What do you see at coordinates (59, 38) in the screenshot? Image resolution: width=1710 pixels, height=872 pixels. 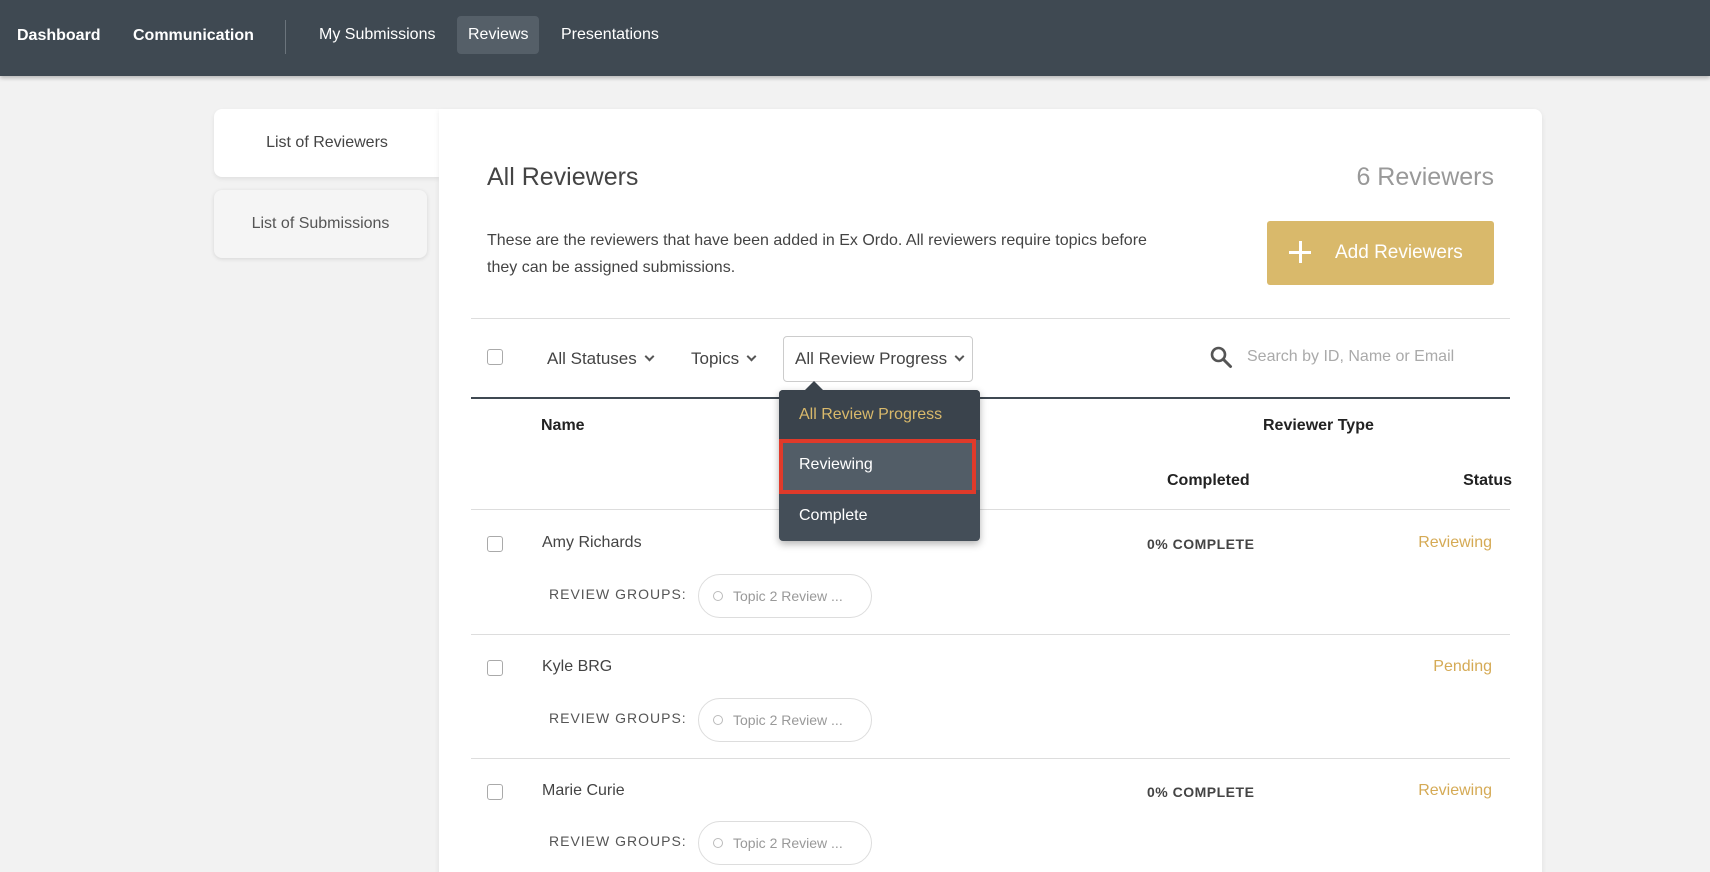 I see `nav-dashboard: Dashboard` at bounding box center [59, 38].